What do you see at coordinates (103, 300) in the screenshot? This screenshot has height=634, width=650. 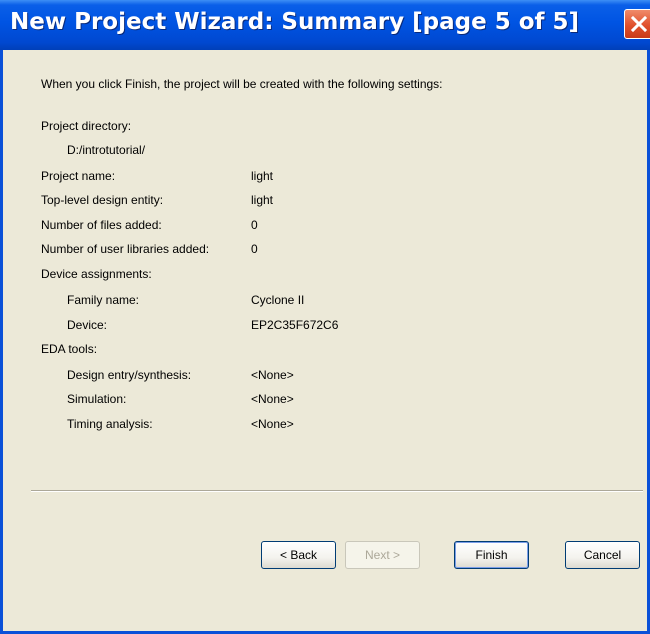 I see `family-name-label: Family name:` at bounding box center [103, 300].